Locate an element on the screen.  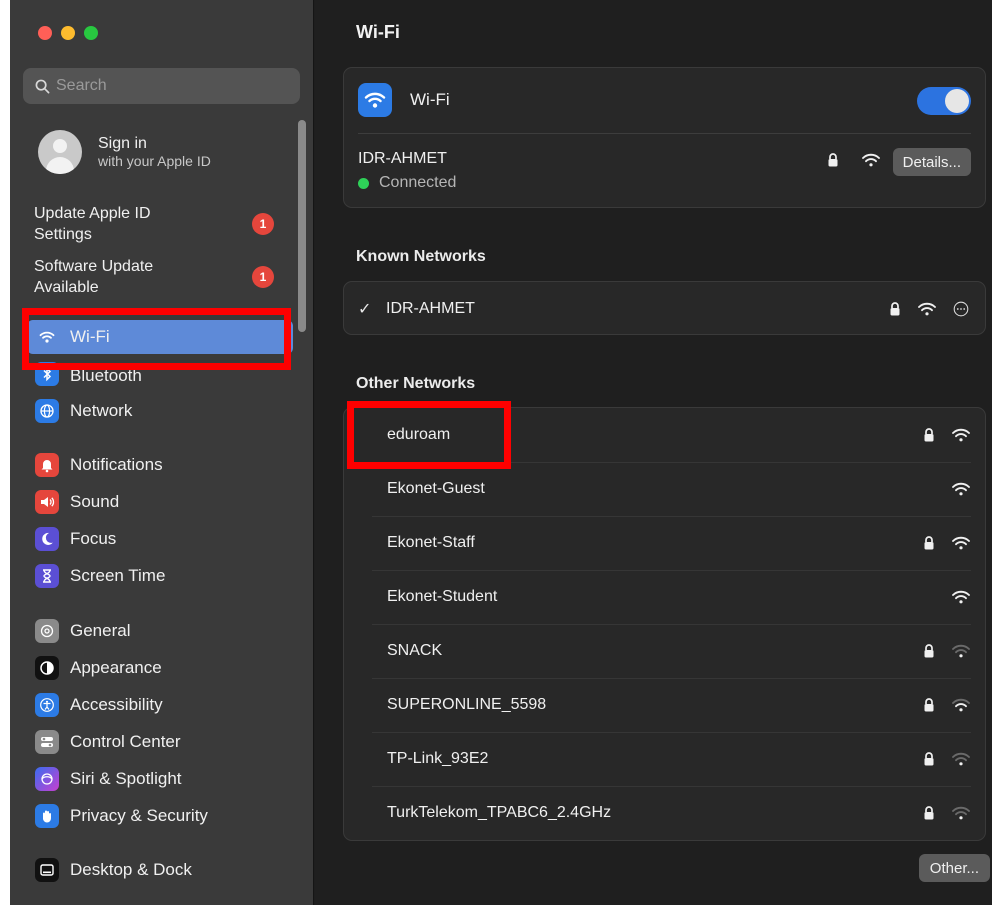
search-input is located at coordinates (166, 86).